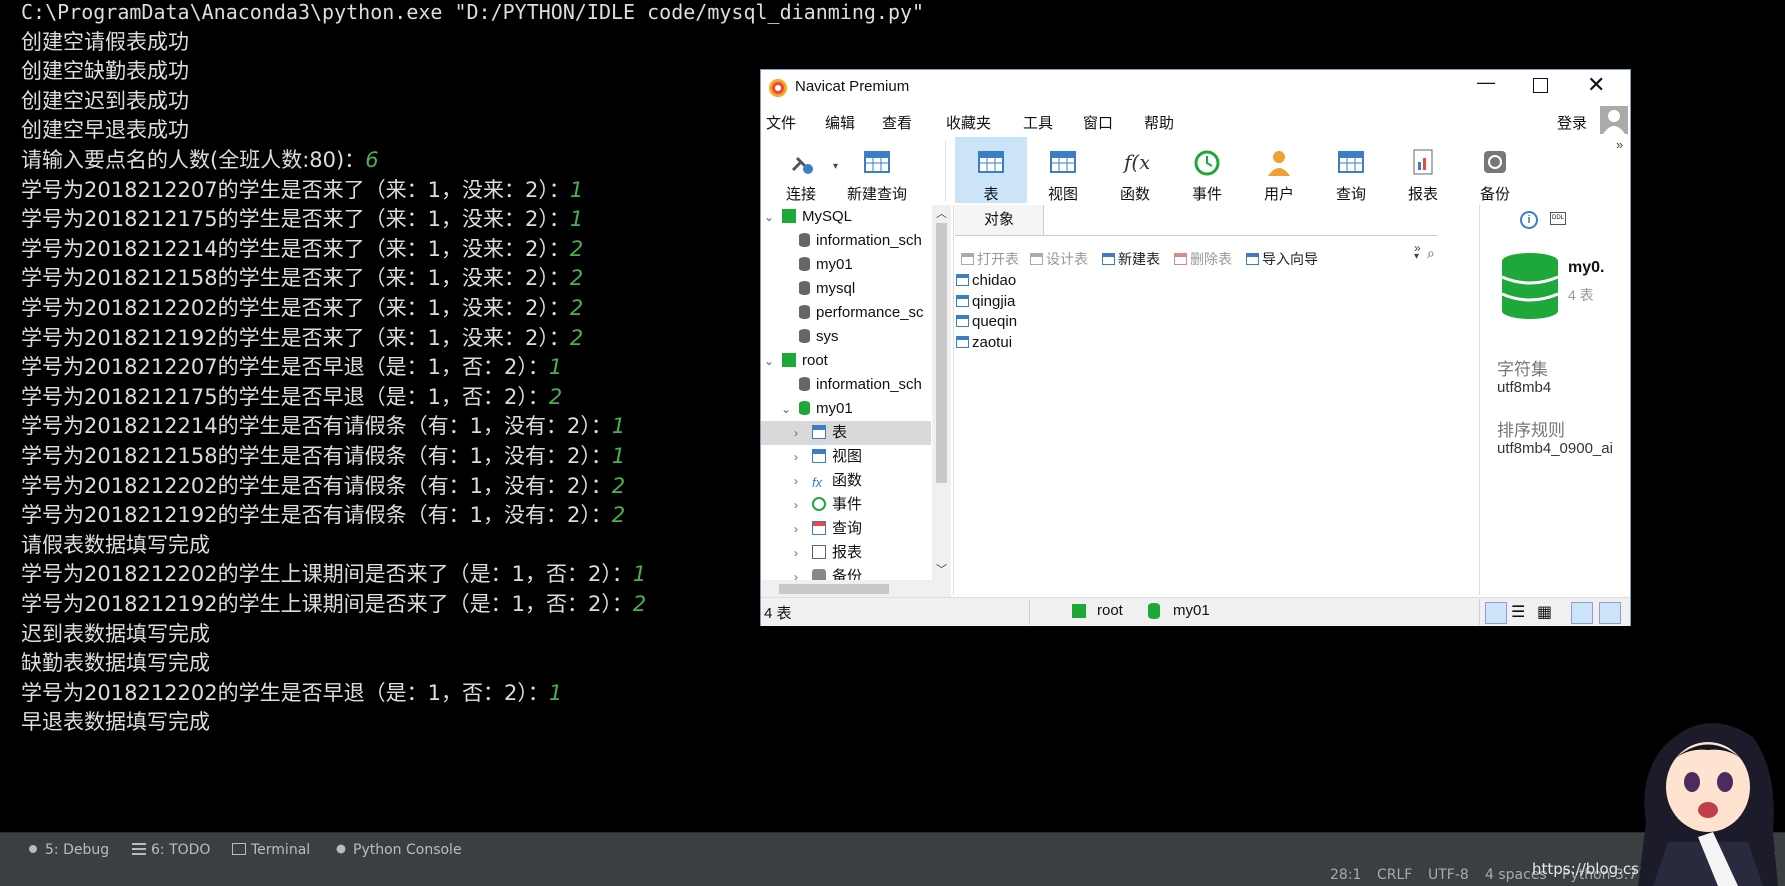 The width and height of the screenshot is (1785, 886). What do you see at coordinates (1423, 162) in the screenshot?
I see `report-icon` at bounding box center [1423, 162].